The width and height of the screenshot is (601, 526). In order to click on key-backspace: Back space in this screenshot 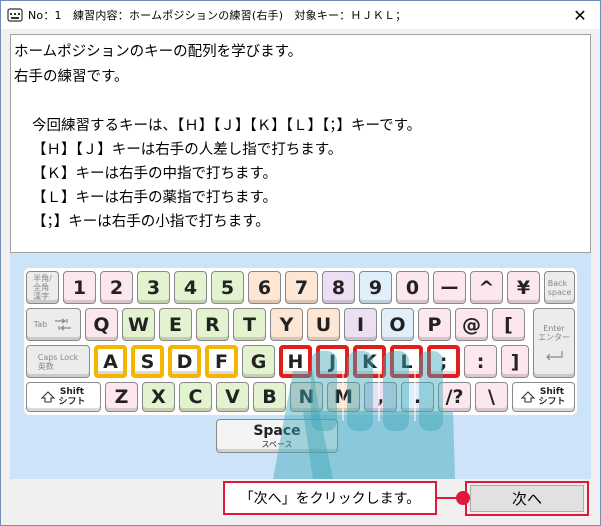, I will do `click(559, 287)`.